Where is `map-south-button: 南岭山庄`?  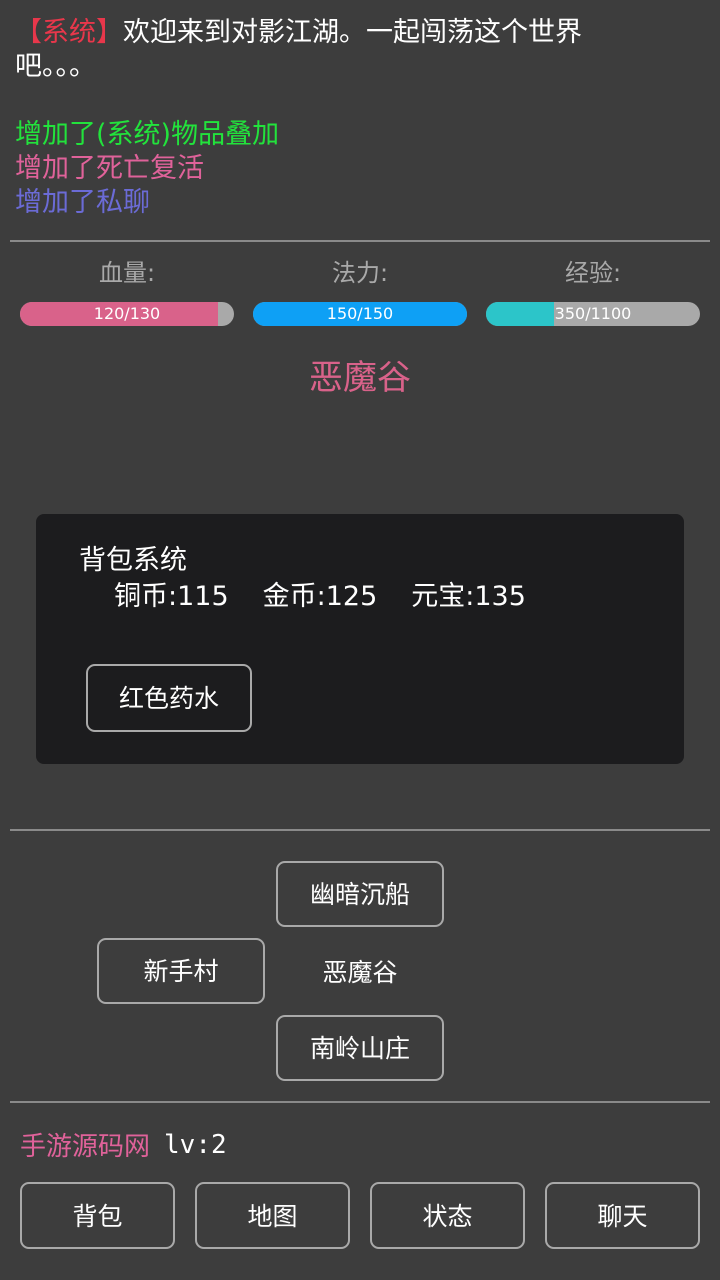 map-south-button: 南岭山庄 is located at coordinates (360, 1048).